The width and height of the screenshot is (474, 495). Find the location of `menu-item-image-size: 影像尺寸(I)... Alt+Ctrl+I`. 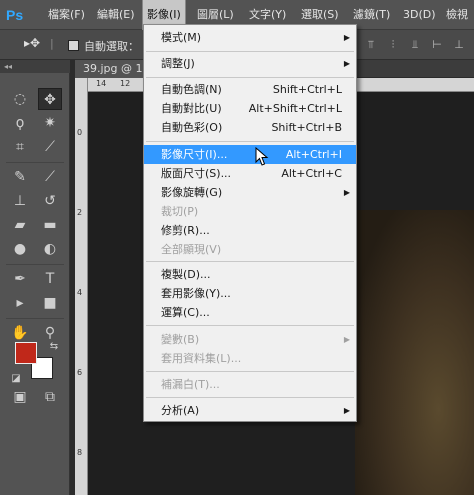

menu-item-image-size: 影像尺寸(I)... Alt+Ctrl+I is located at coordinates (250, 154).